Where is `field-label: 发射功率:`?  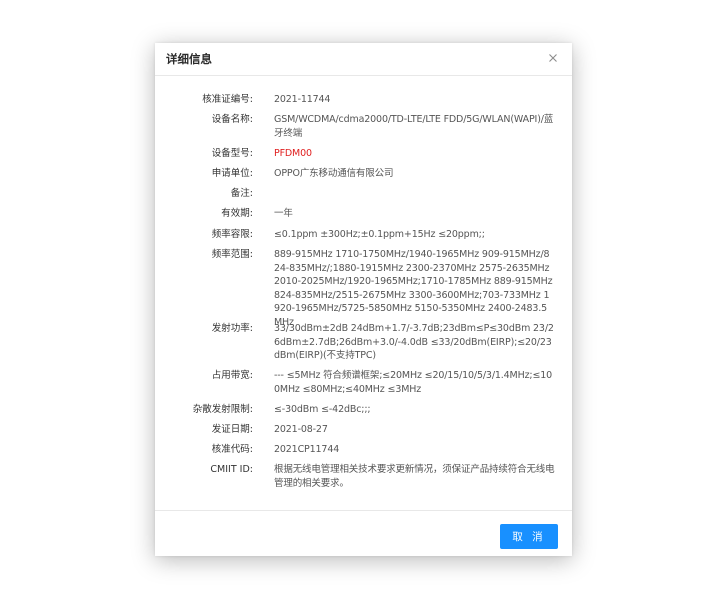 field-label: 发射功率: is located at coordinates (232, 328).